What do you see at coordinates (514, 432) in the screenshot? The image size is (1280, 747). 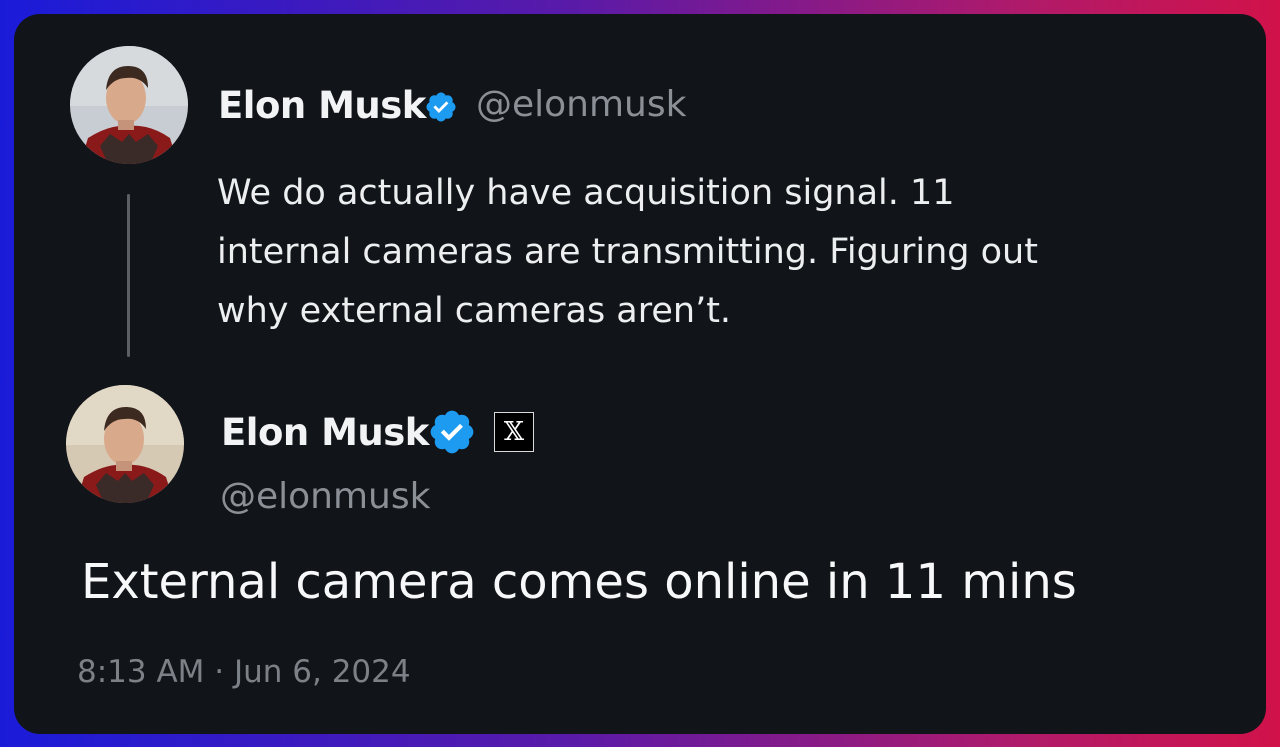 I see `x-logo-icon: 𝕏` at bounding box center [514, 432].